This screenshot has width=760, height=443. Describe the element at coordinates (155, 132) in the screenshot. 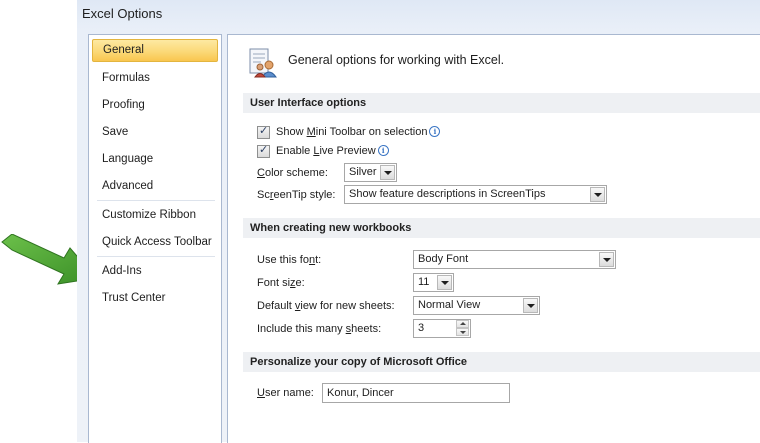

I see `nav-item-save: Save` at that location.